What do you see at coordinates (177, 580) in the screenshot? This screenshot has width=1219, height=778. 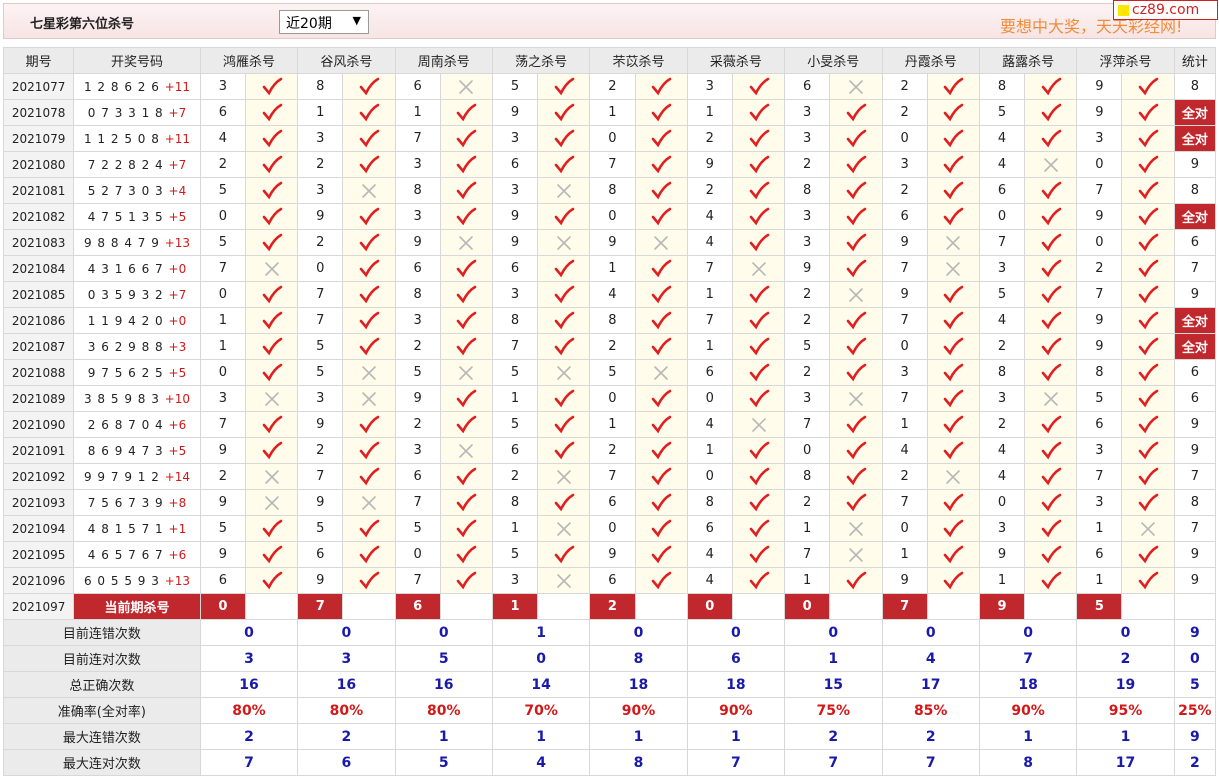 I see `draw-sum: +13` at bounding box center [177, 580].